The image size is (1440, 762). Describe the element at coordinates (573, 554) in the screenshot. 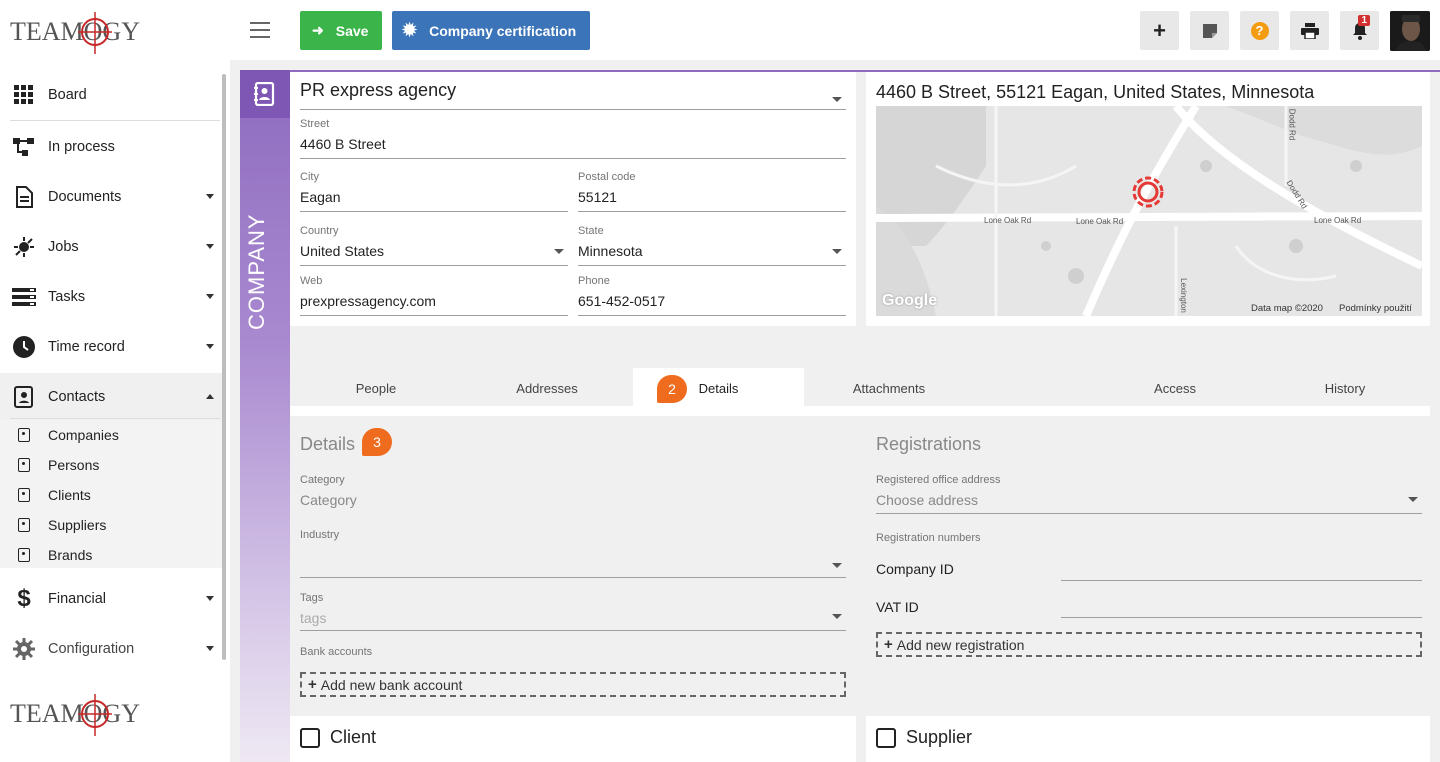

I see `industry-select: Industry` at that location.